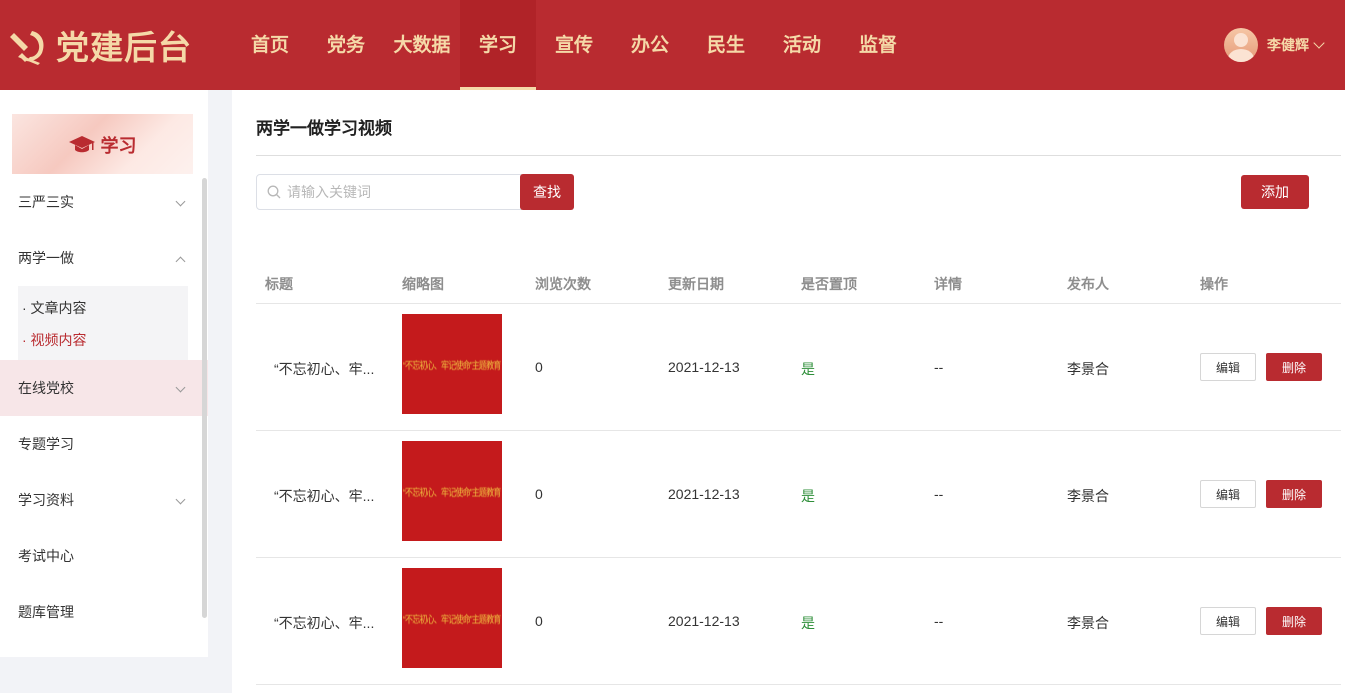  I want to click on column-header-pinned: 是否置顶, so click(829, 284).